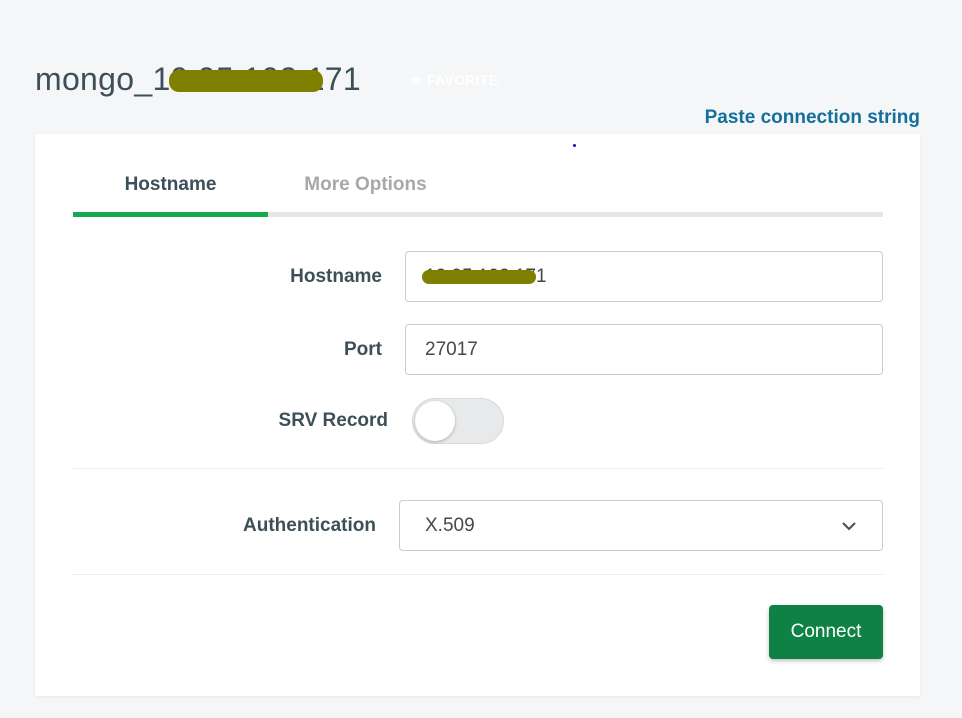  Describe the element at coordinates (451, 349) in the screenshot. I see `port-value: 27017` at that location.